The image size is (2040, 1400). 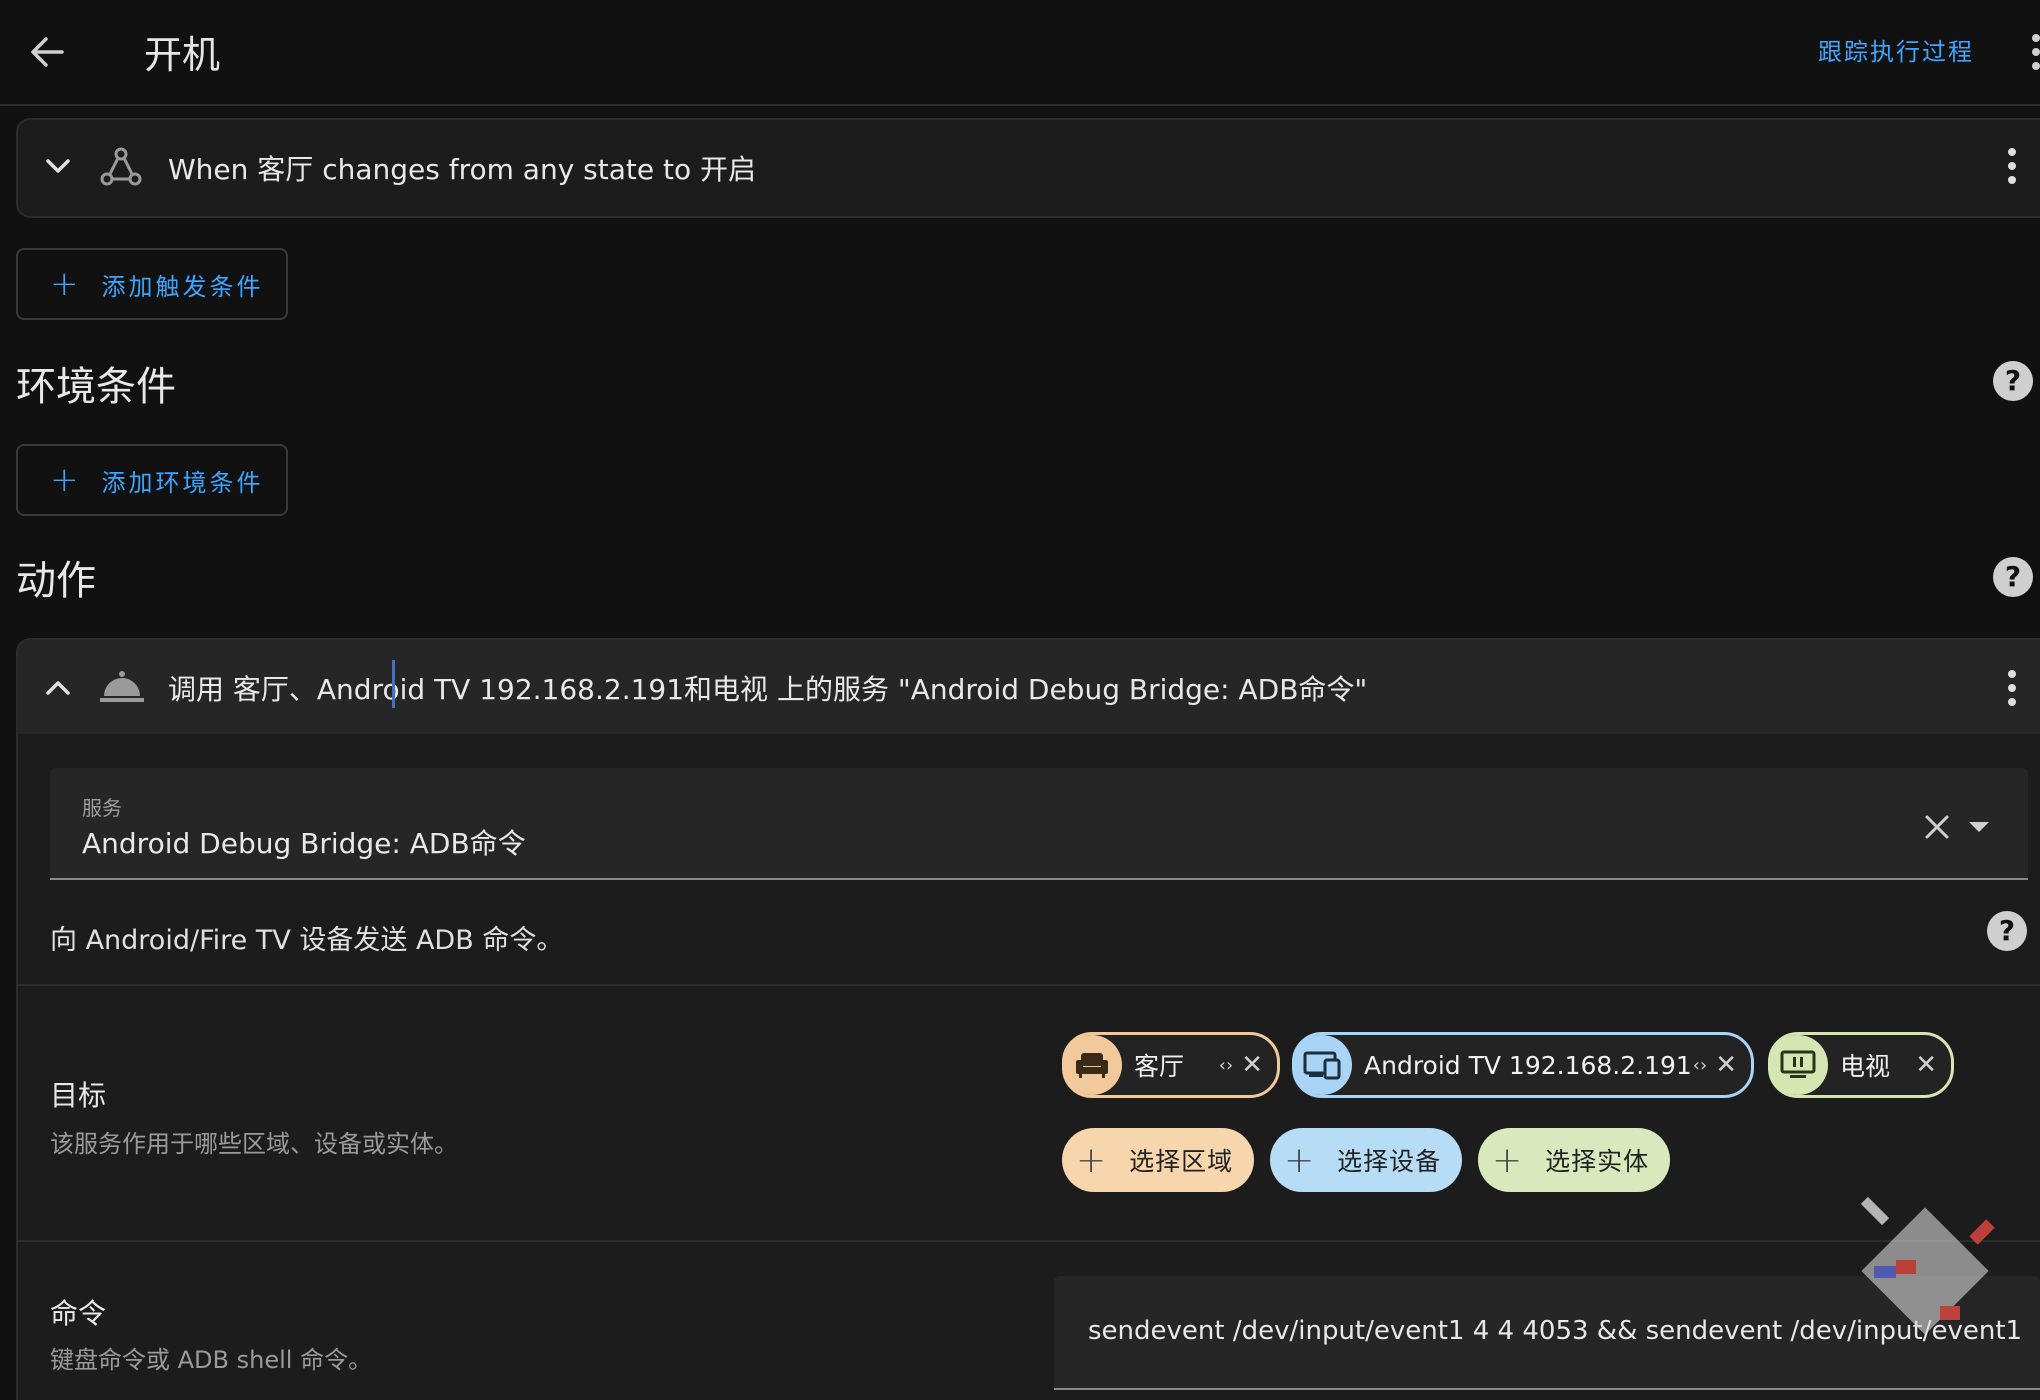 What do you see at coordinates (1798, 1065) in the screenshot?
I see `television-icon` at bounding box center [1798, 1065].